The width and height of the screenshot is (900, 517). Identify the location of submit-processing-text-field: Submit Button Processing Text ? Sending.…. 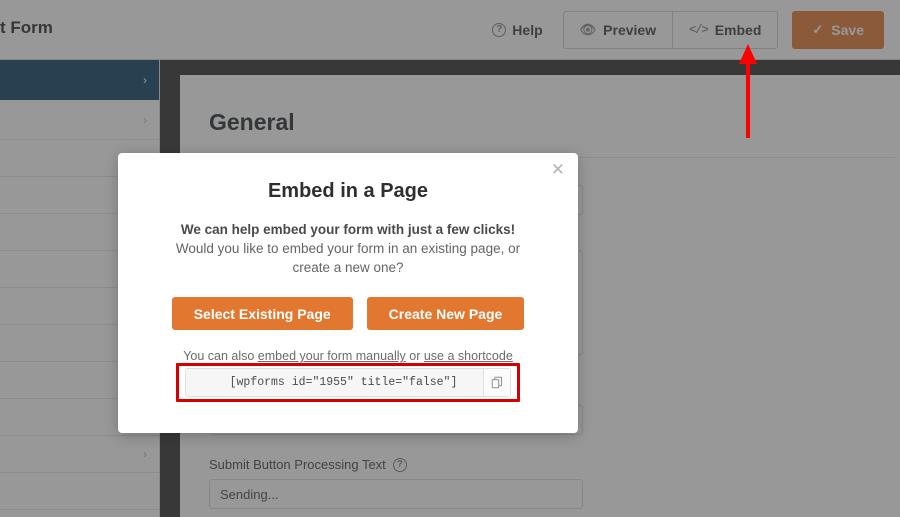
(396, 483).